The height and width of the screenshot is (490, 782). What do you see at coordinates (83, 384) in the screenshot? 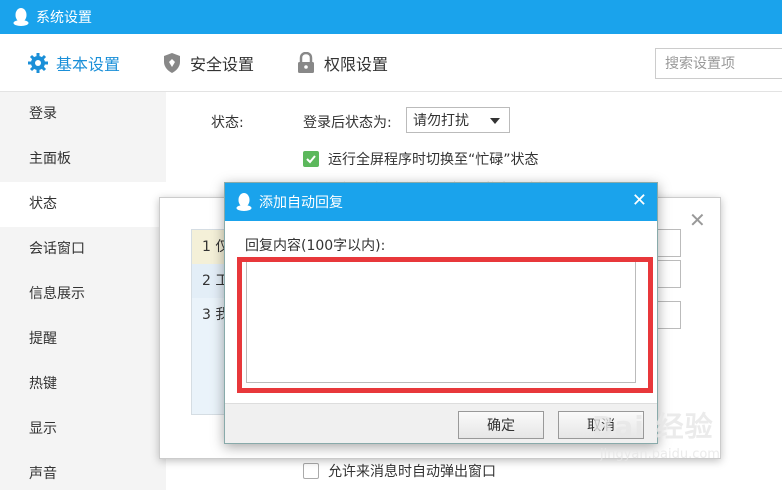
I see `sidebar-item-hotkey: 热键` at bounding box center [83, 384].